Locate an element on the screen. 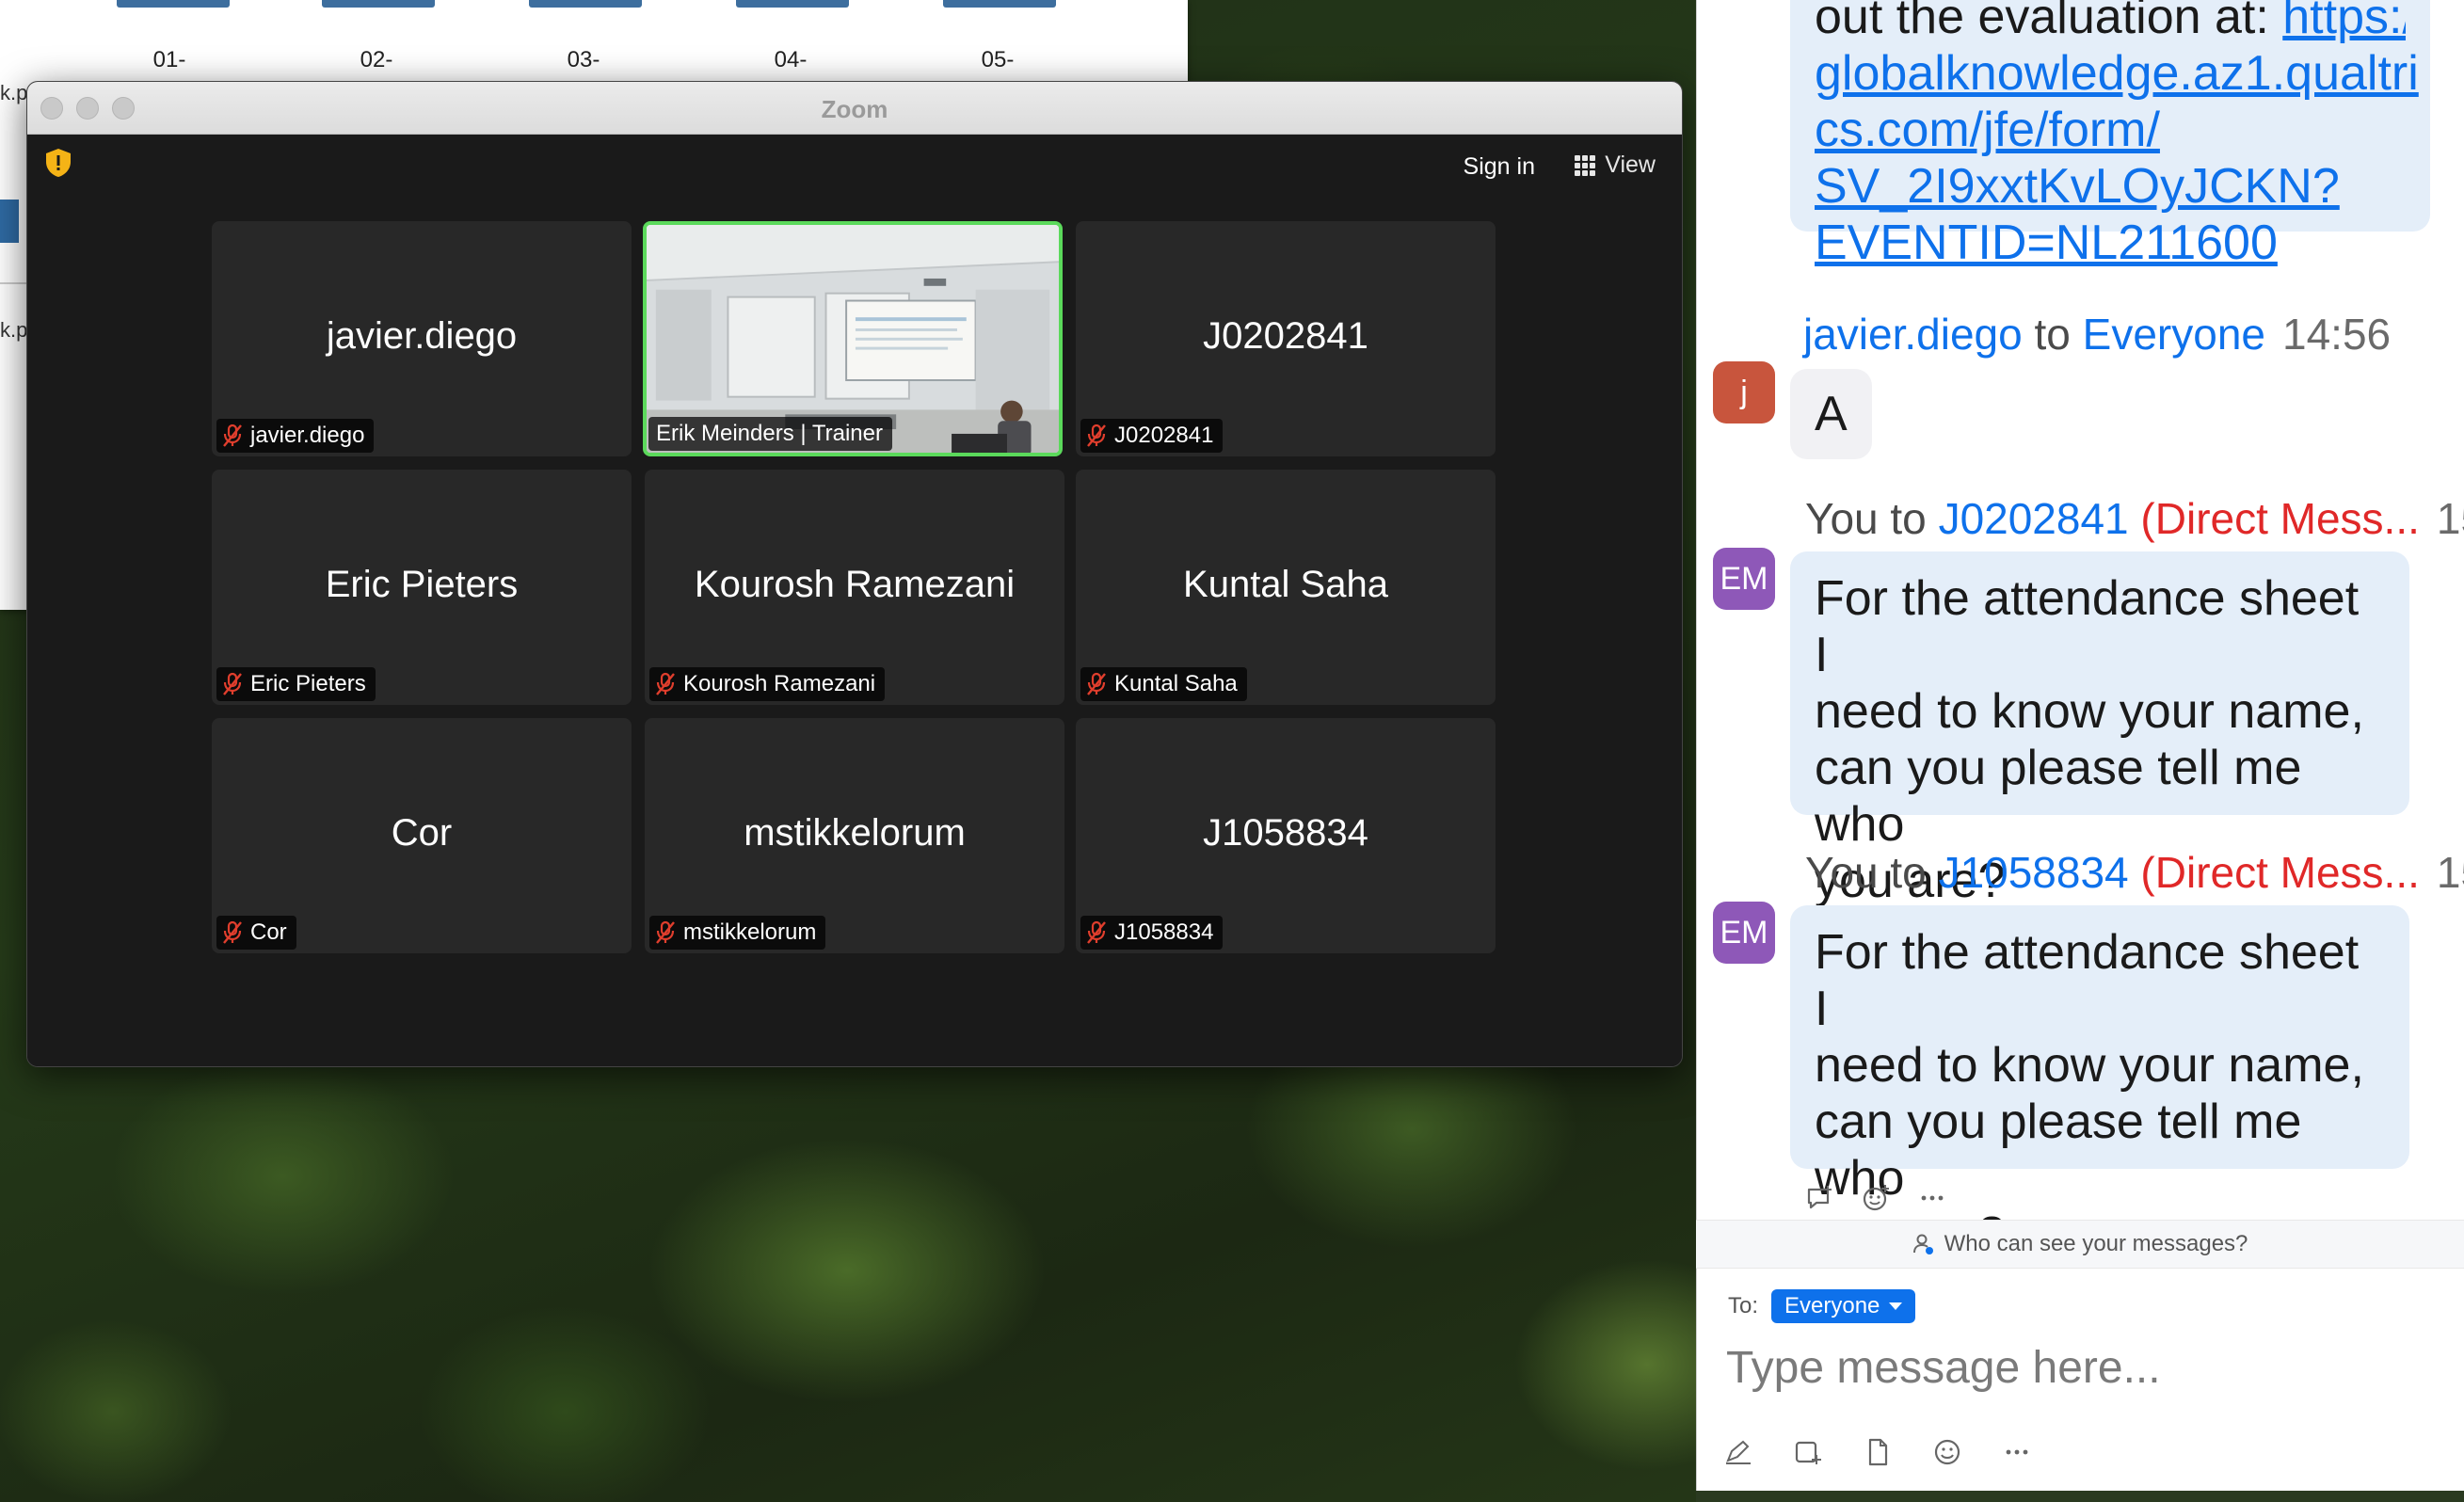 This screenshot has width=2464, height=1502. participant-name-tag: Kourosh Ramezani is located at coordinates (767, 684).